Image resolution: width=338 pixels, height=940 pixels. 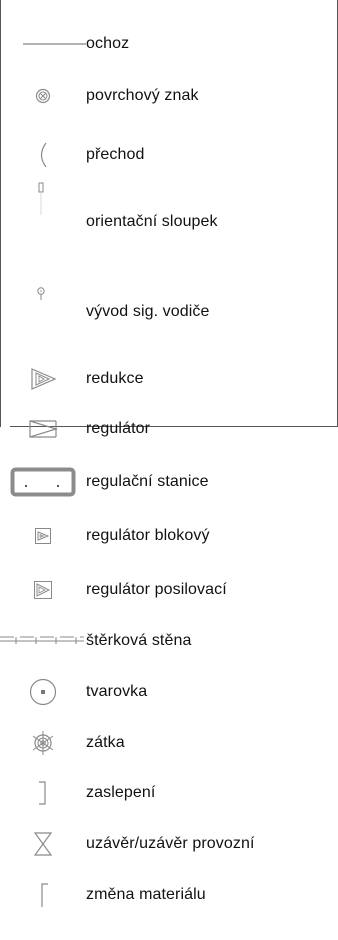 I want to click on legend-label: zátka, so click(x=105, y=742).